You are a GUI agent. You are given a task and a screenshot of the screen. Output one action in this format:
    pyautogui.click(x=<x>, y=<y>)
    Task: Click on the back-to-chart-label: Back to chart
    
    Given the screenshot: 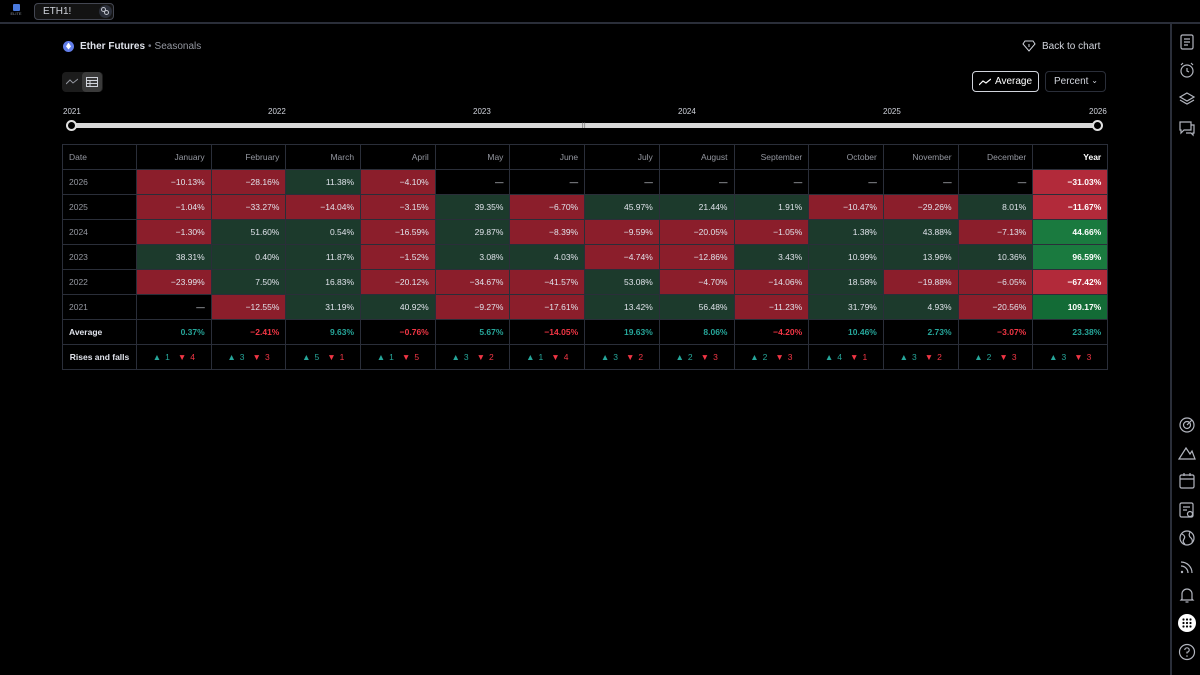 What is the action you would take?
    pyautogui.click(x=1071, y=46)
    